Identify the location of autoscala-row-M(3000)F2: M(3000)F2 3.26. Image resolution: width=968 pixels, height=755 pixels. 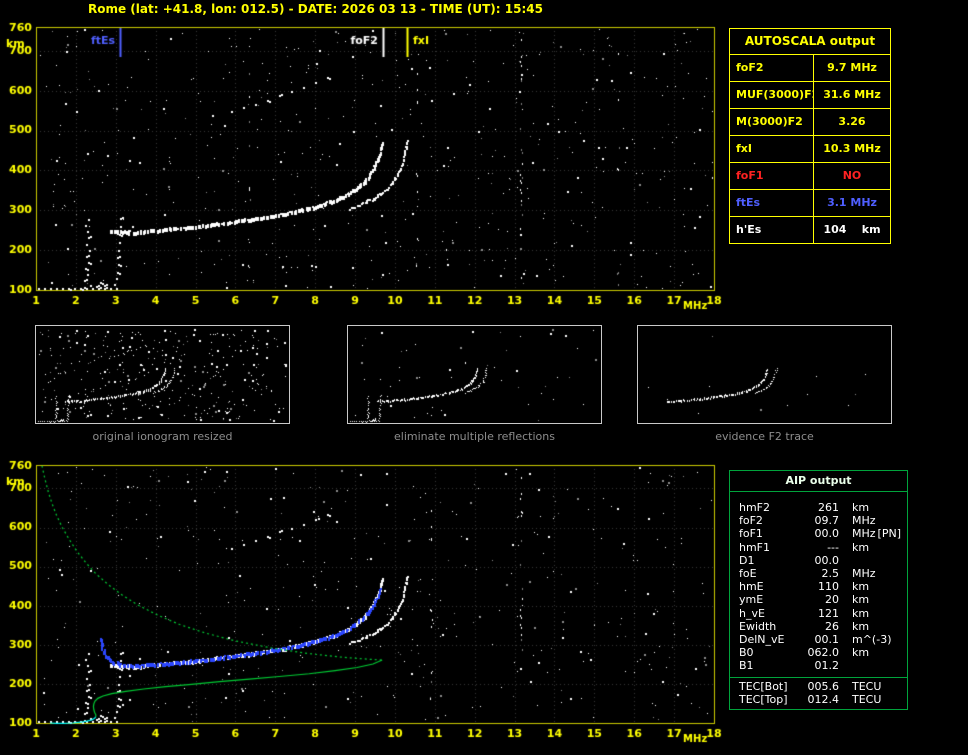
(810, 121).